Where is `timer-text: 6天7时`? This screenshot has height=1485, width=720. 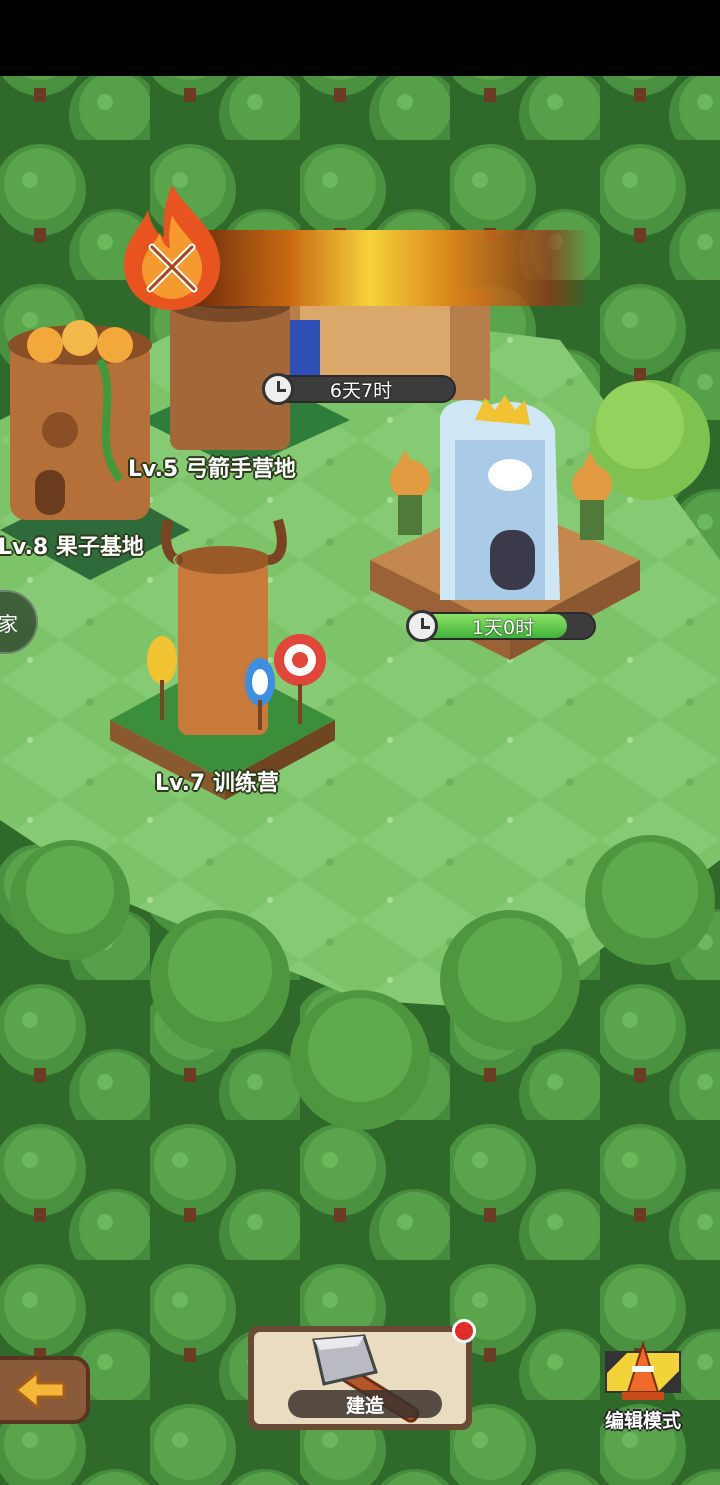 timer-text: 6天7时 is located at coordinates (361, 390).